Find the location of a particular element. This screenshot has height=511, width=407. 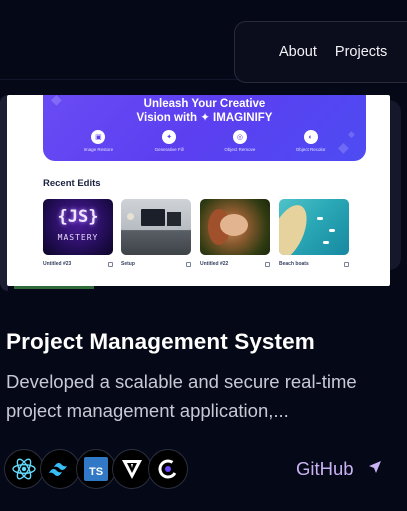

clerk-icon is located at coordinates (168, 469).